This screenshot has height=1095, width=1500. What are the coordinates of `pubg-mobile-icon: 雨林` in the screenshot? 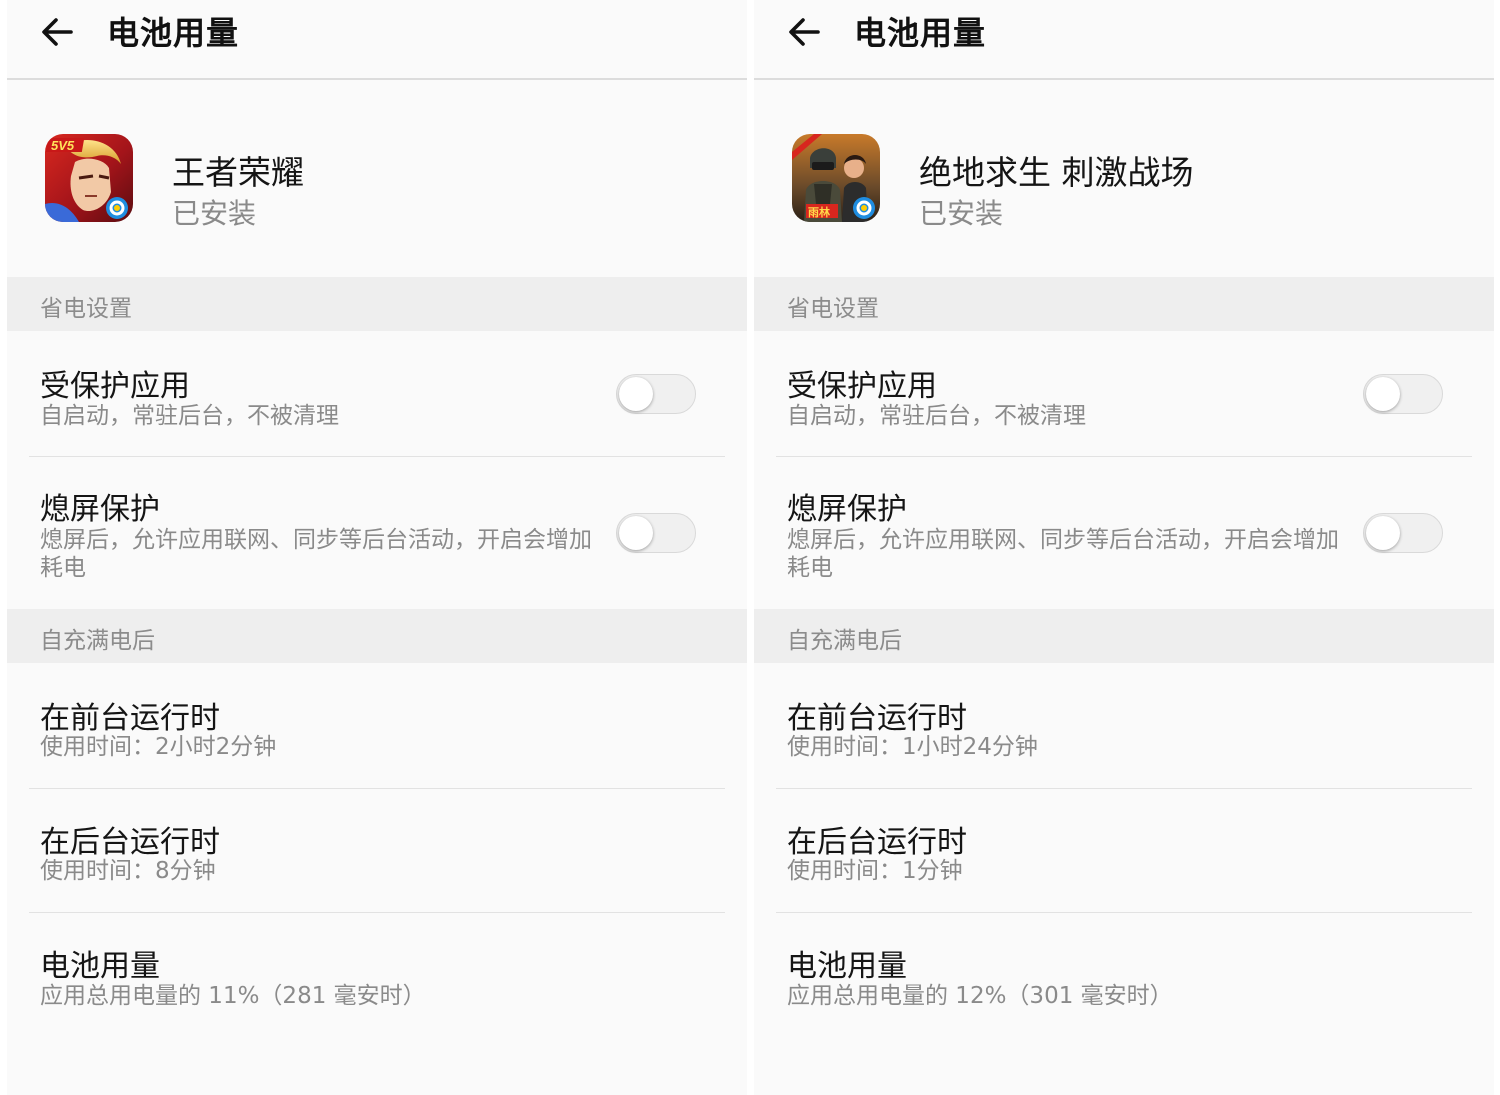 It's located at (836, 178).